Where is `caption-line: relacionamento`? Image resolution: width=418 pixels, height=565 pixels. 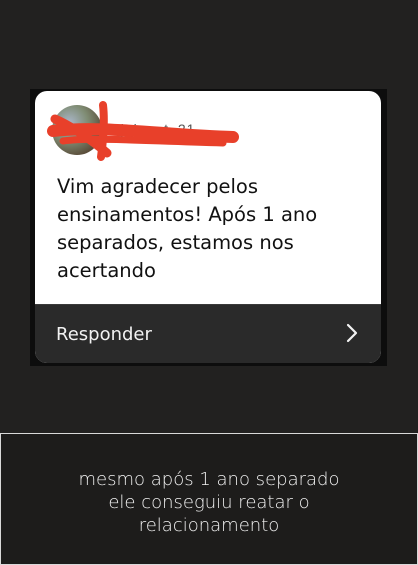
caption-line: relacionamento is located at coordinates (209, 525).